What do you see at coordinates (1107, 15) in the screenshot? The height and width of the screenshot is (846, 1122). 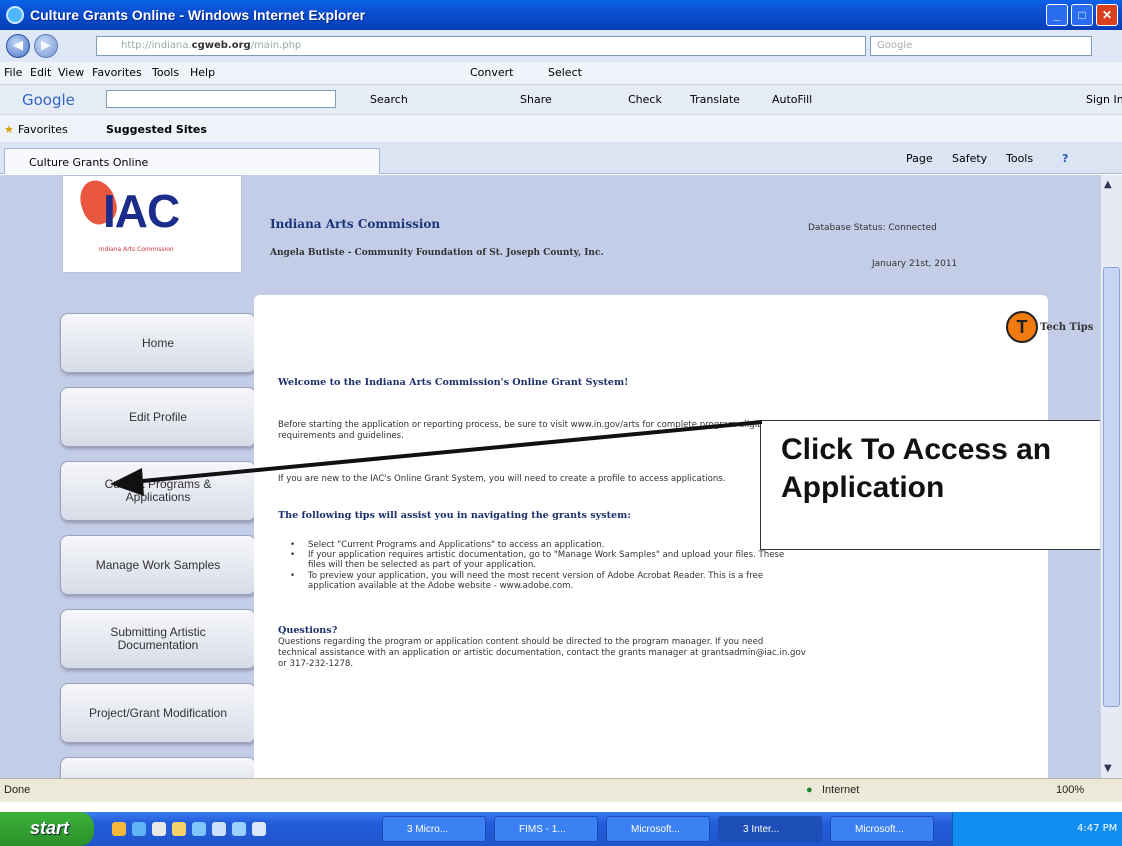 I see `close-button: ✕` at bounding box center [1107, 15].